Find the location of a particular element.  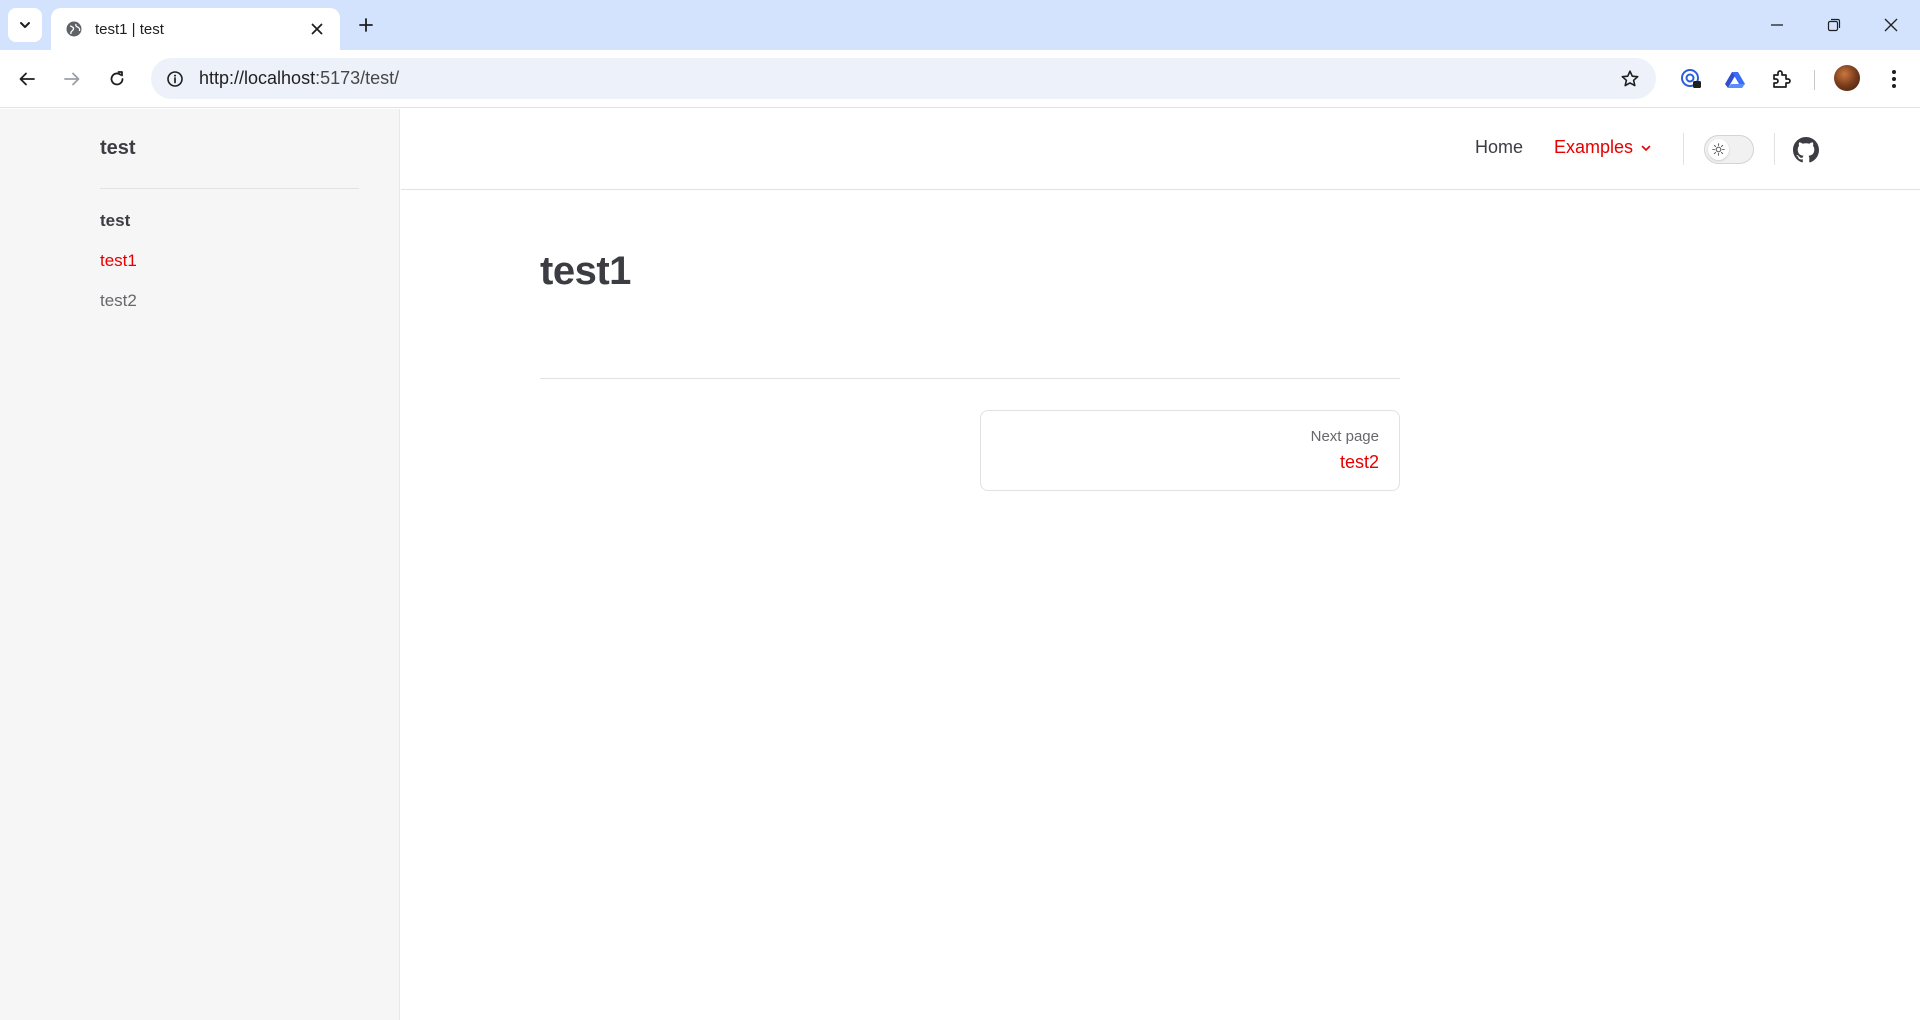

nav-examples-label: Examples is located at coordinates (1594, 147).